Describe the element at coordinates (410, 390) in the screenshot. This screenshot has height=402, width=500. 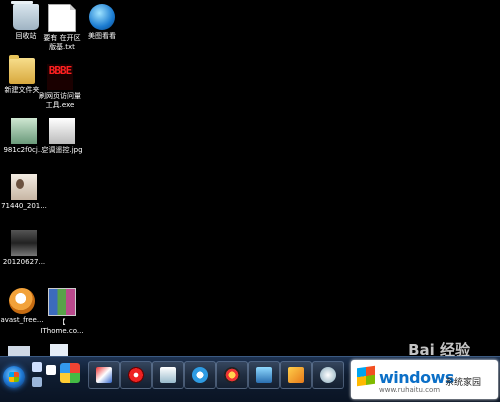
I see `windows-url-text: www.ruhaitu.com` at that location.